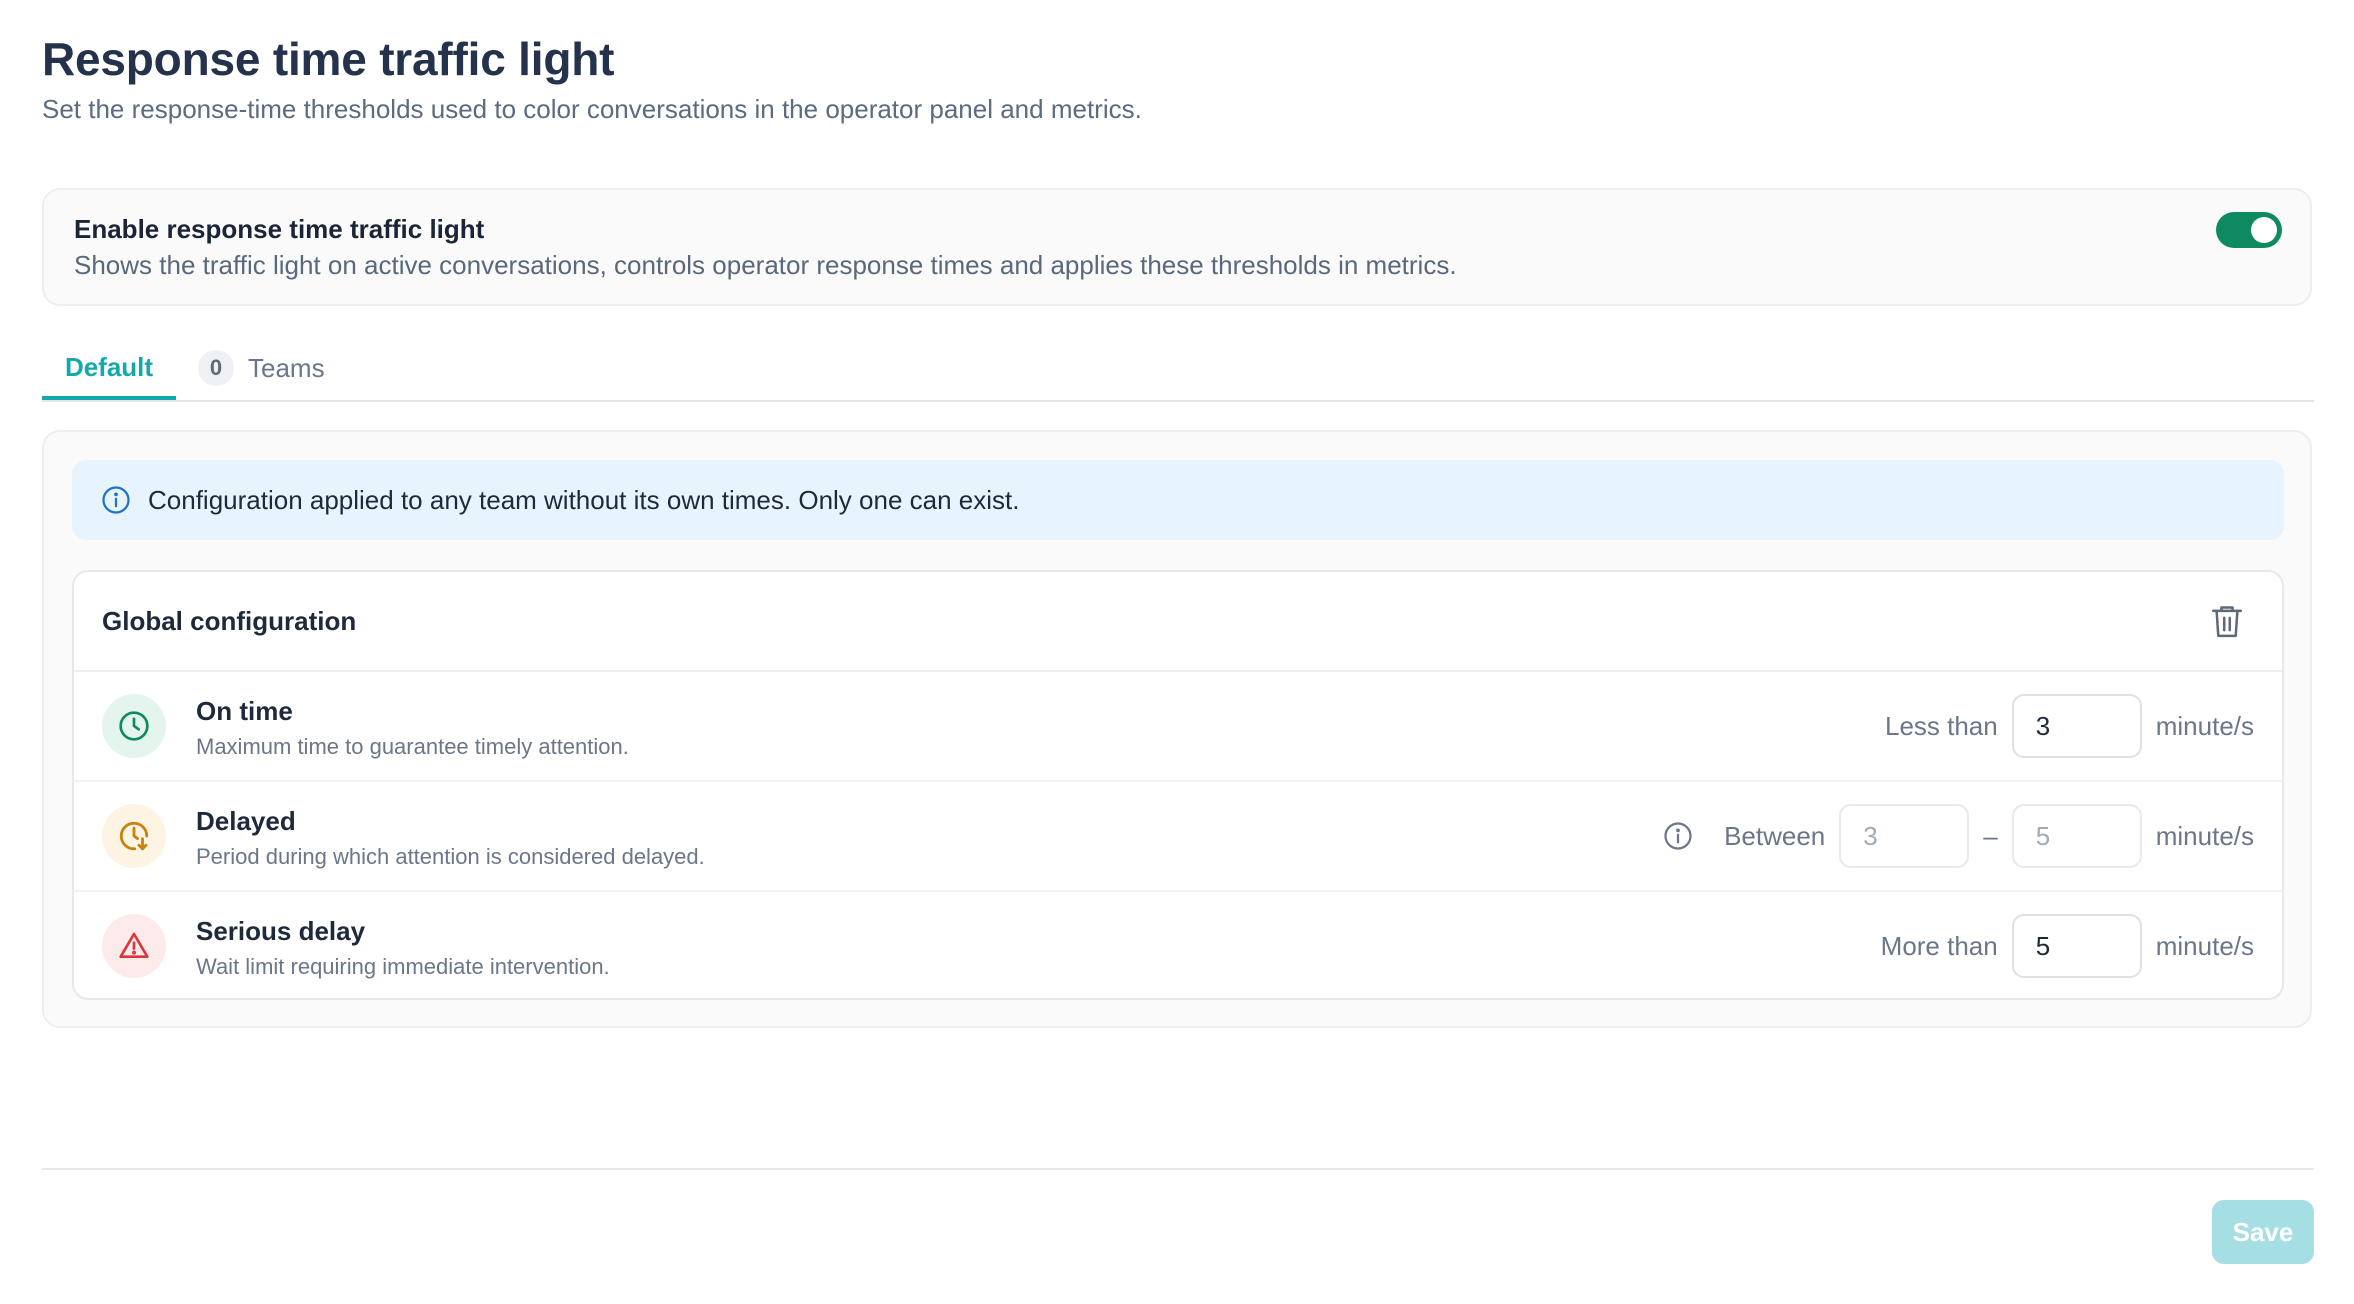 The width and height of the screenshot is (2354, 1304). Describe the element at coordinates (2076, 836) in the screenshot. I see `delayed-to-input` at that location.